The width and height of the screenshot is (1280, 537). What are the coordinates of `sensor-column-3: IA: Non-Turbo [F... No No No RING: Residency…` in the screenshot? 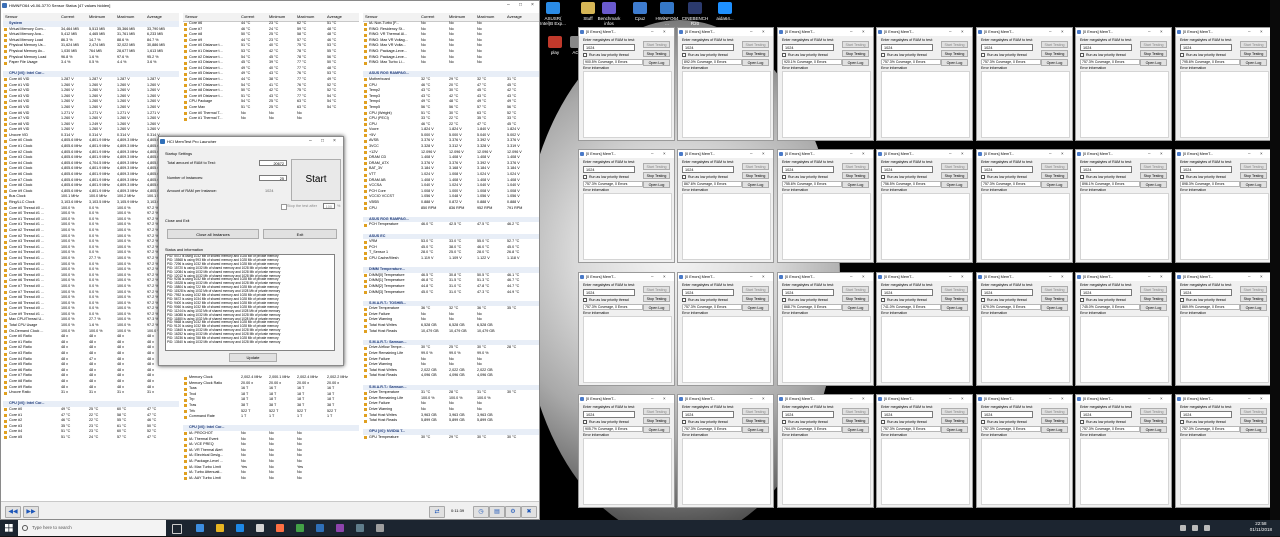 It's located at (451, 261).